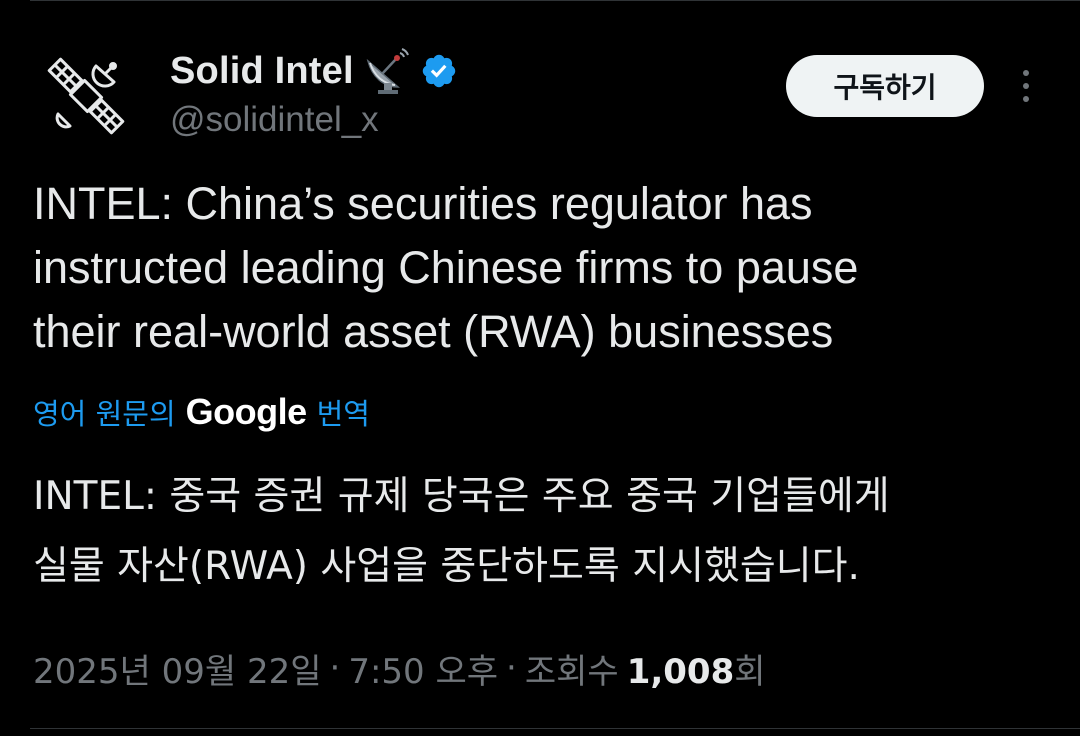 This screenshot has width=1080, height=736. I want to click on tweet-meta: 2025년 09월 22일 · 7:50 오후 · 조회수 1,008 회, so click(399, 668).